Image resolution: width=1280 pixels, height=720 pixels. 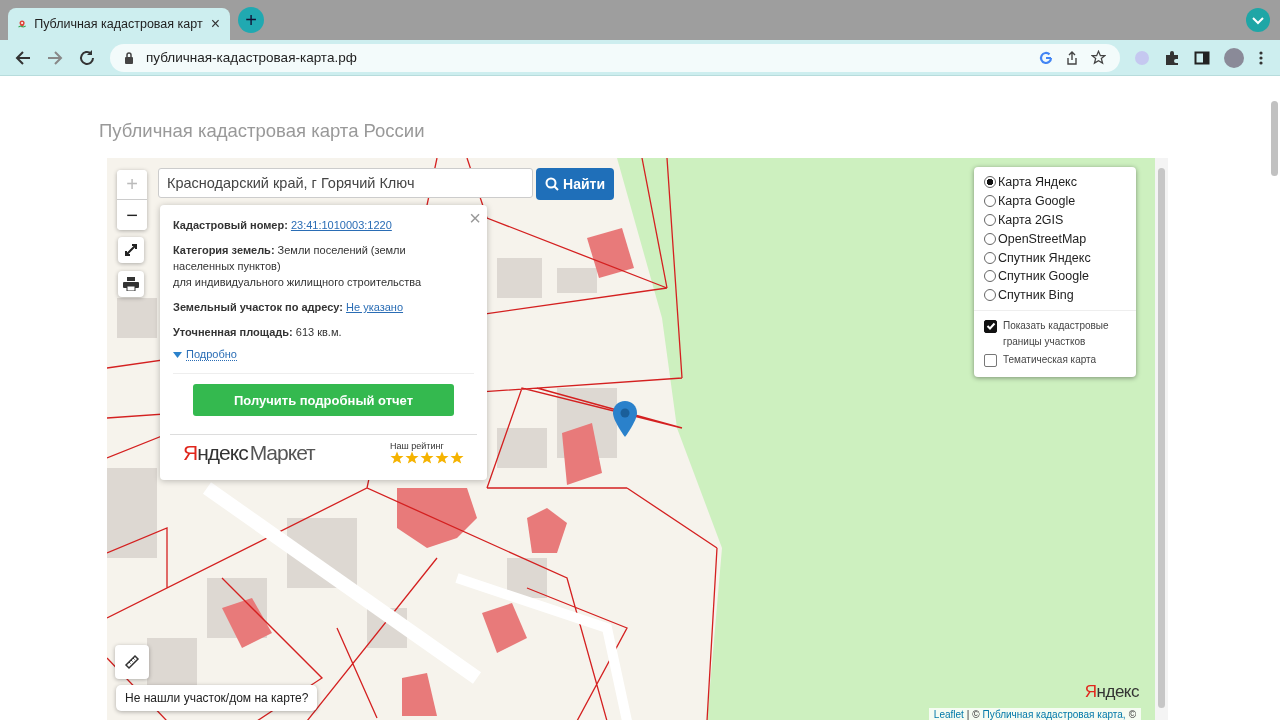 What do you see at coordinates (625, 419) in the screenshot?
I see `map-marker-icon` at bounding box center [625, 419].